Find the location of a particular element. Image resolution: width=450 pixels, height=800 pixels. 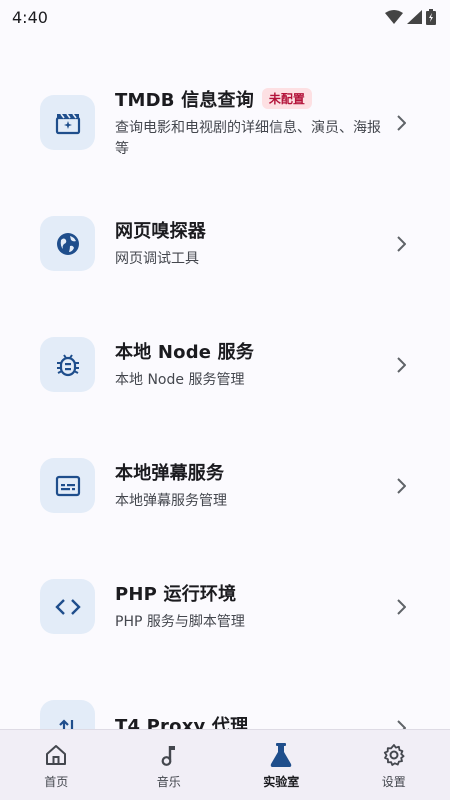

bug-icon is located at coordinates (67, 364).